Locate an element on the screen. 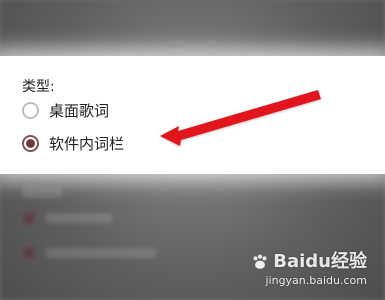 The height and width of the screenshot is (300, 385). baidu-watermark: Baidu经验 jingyan.baidu.com is located at coordinates (307, 273).